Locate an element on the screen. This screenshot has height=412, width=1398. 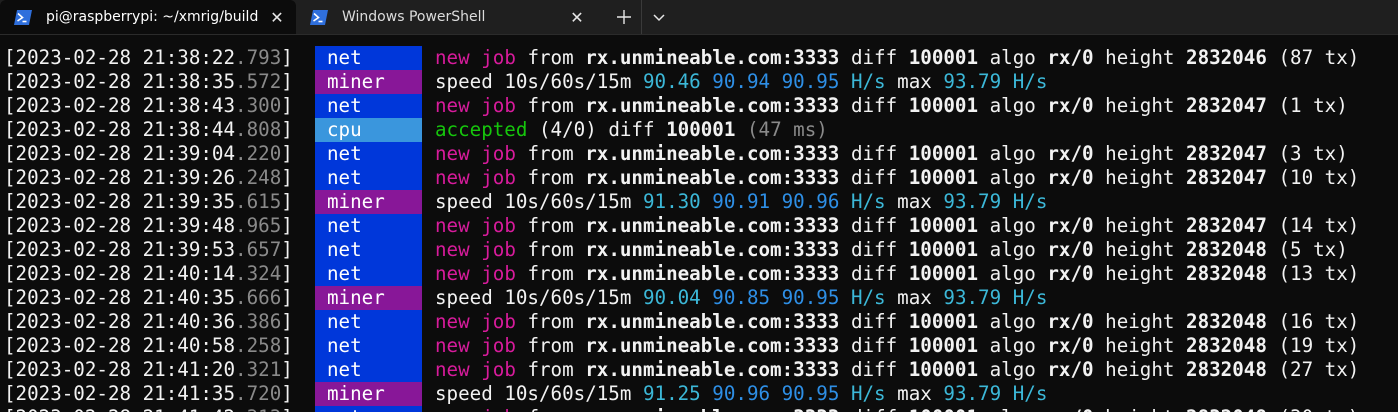
timestamp-millis: .324 is located at coordinates (258, 273).